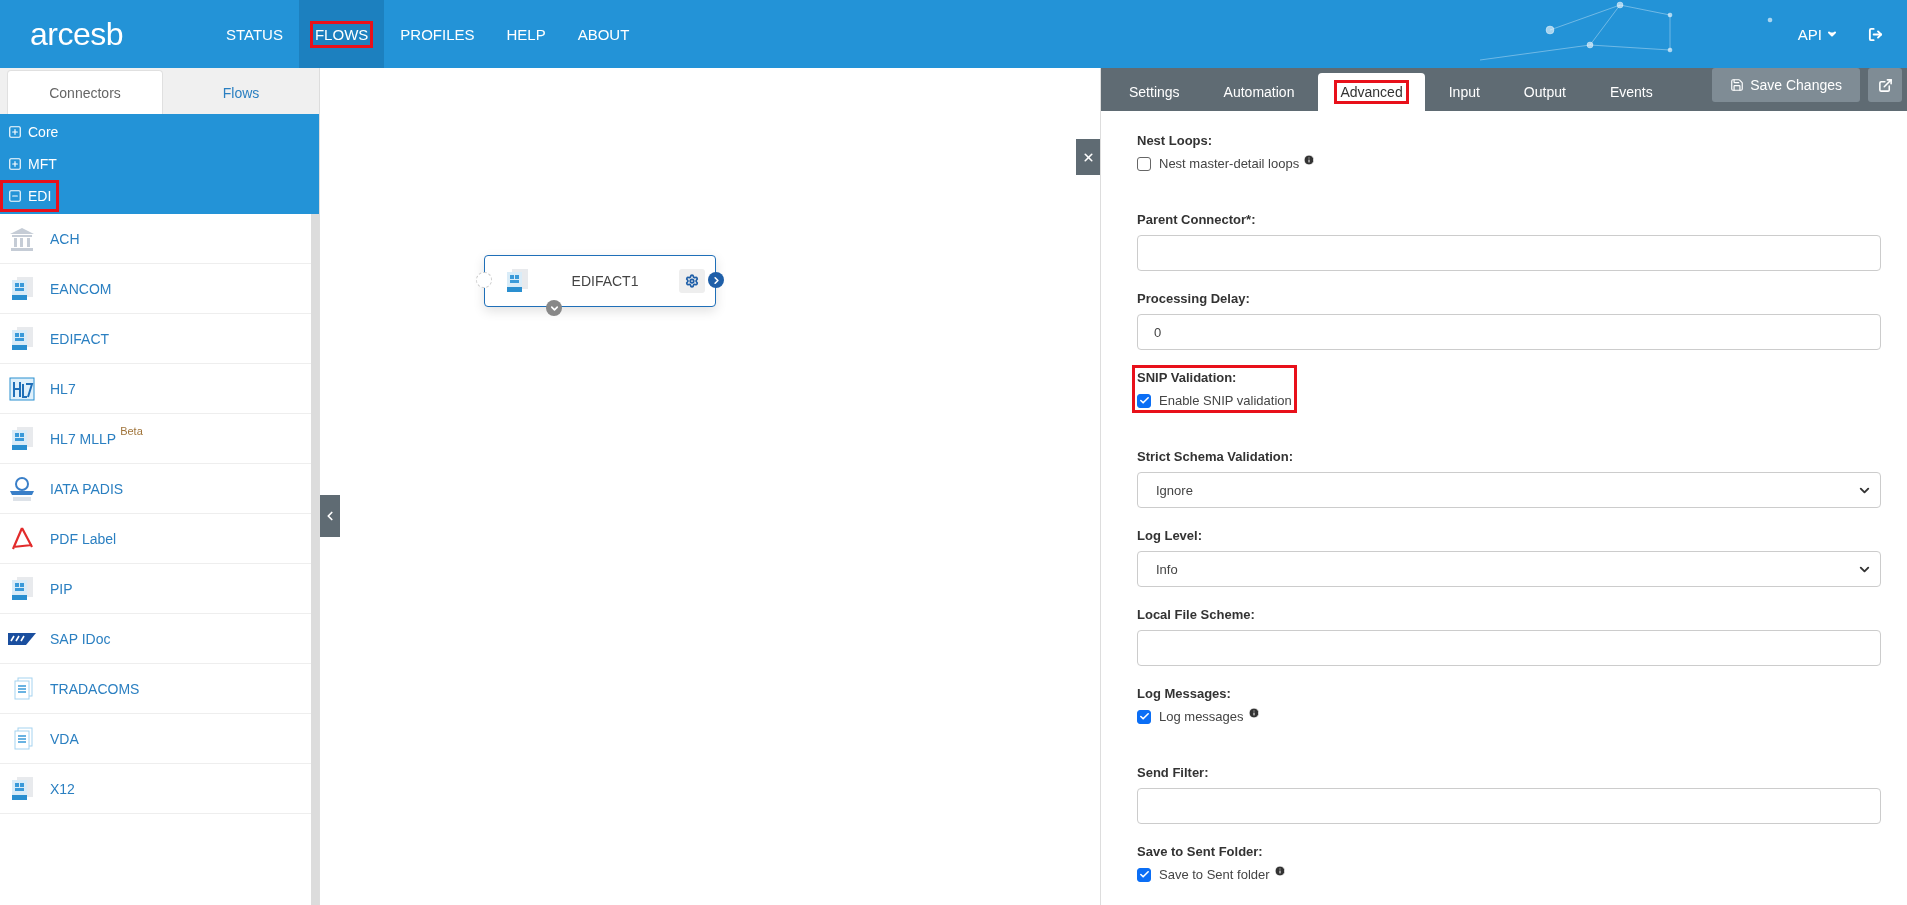  Describe the element at coordinates (1464, 92) in the screenshot. I see `panel-tab: Input` at that location.